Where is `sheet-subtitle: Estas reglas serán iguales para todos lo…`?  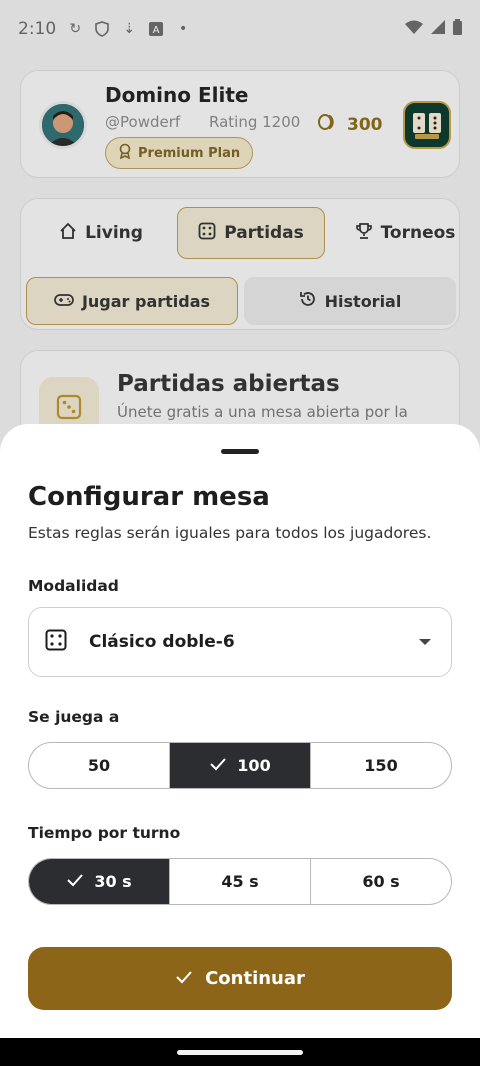 sheet-subtitle: Estas reglas serán iguales para todos lo… is located at coordinates (230, 533).